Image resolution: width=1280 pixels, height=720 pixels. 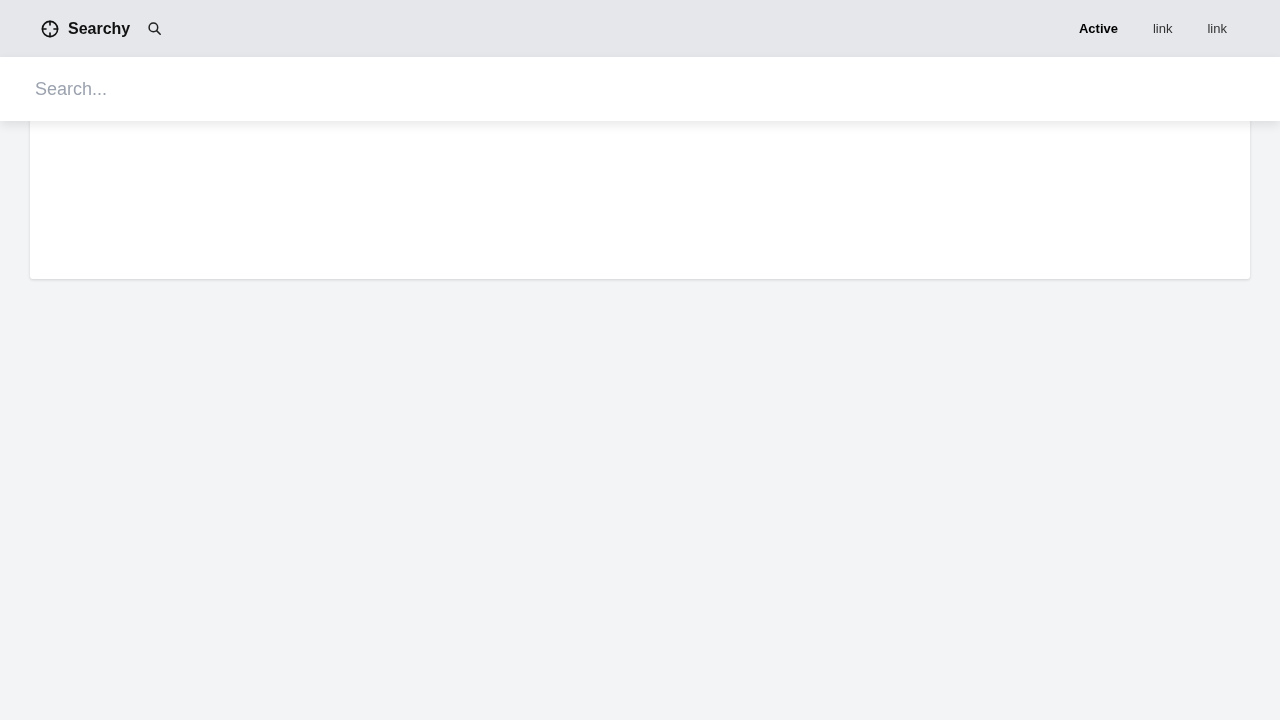 What do you see at coordinates (99, 28) in the screenshot?
I see `brand-name: Searchy` at bounding box center [99, 28].